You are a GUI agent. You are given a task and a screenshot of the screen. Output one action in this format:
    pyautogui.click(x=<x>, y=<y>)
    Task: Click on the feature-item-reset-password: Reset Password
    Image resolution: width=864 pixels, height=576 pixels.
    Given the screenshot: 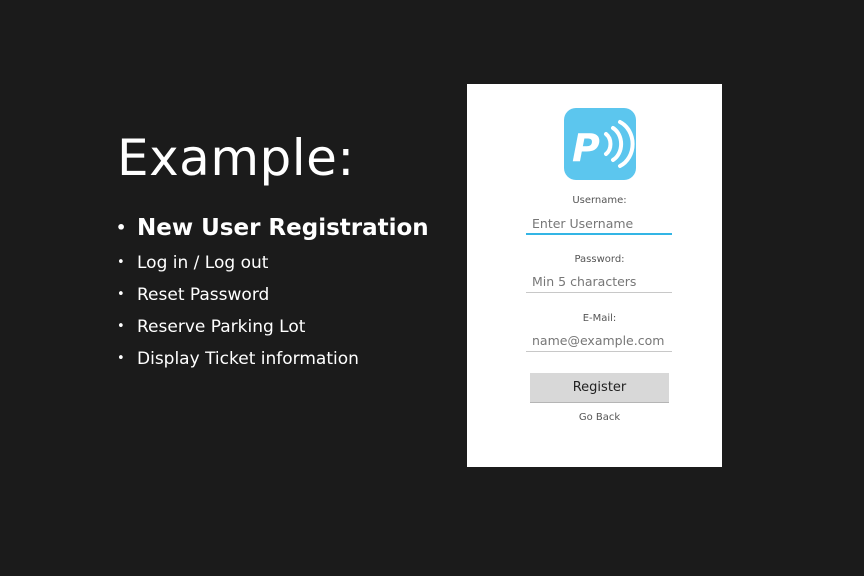 What is the action you would take?
    pyautogui.click(x=272, y=299)
    